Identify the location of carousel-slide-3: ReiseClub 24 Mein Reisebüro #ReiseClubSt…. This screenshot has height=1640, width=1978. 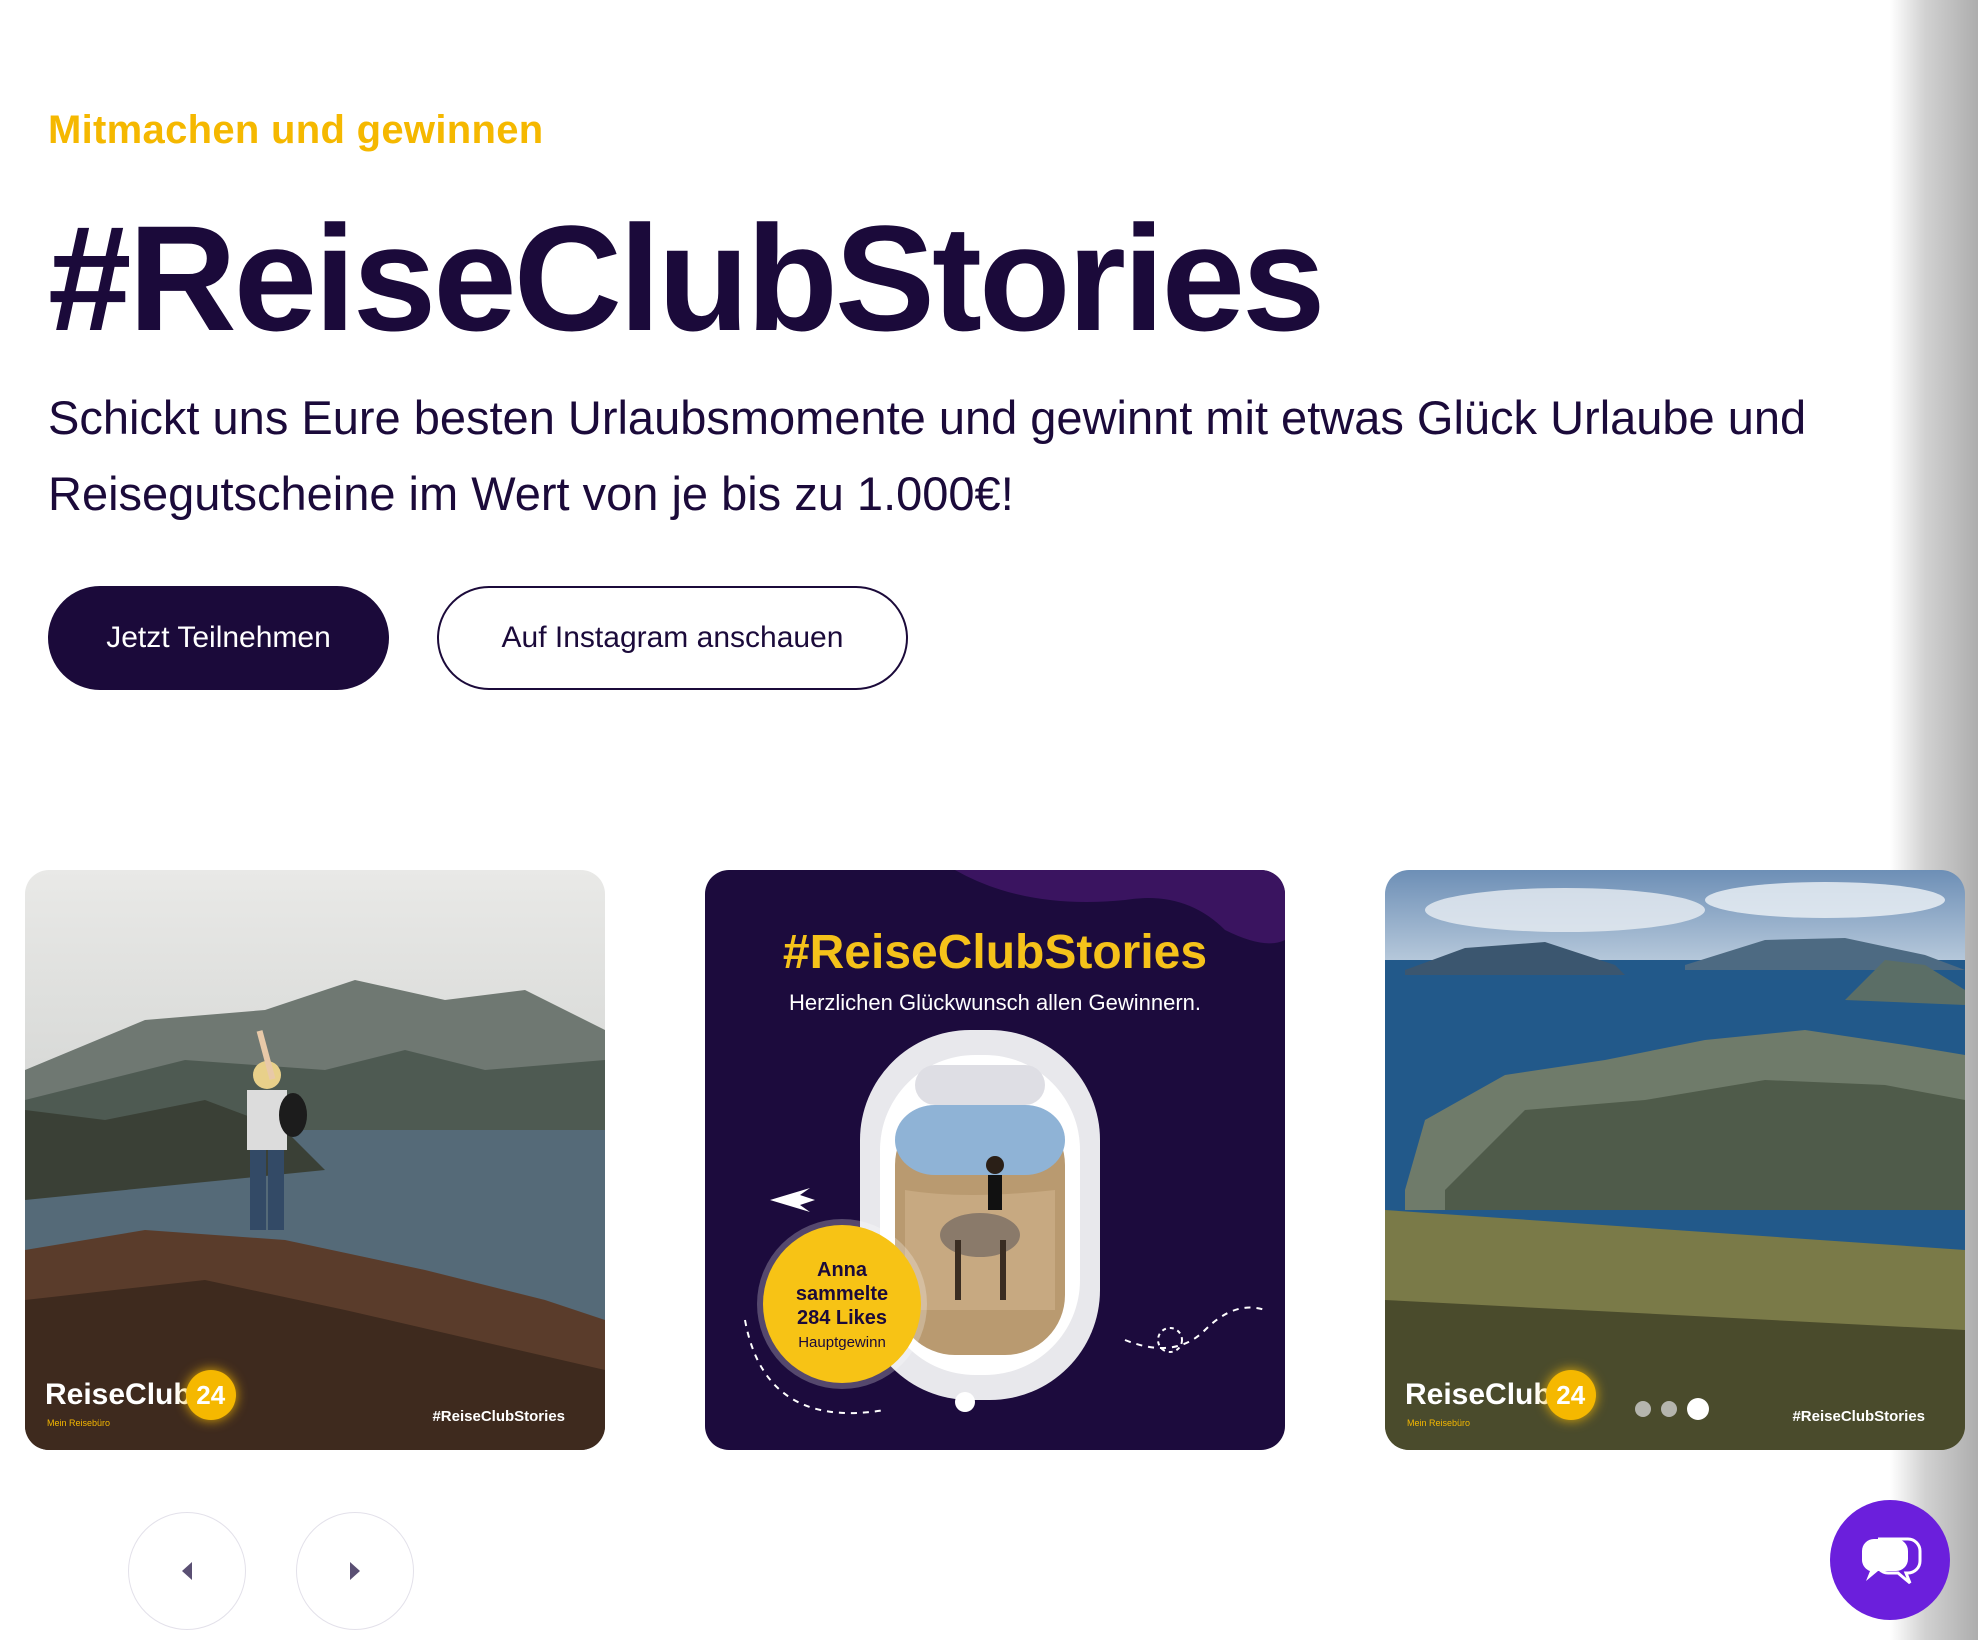
(1675, 1160).